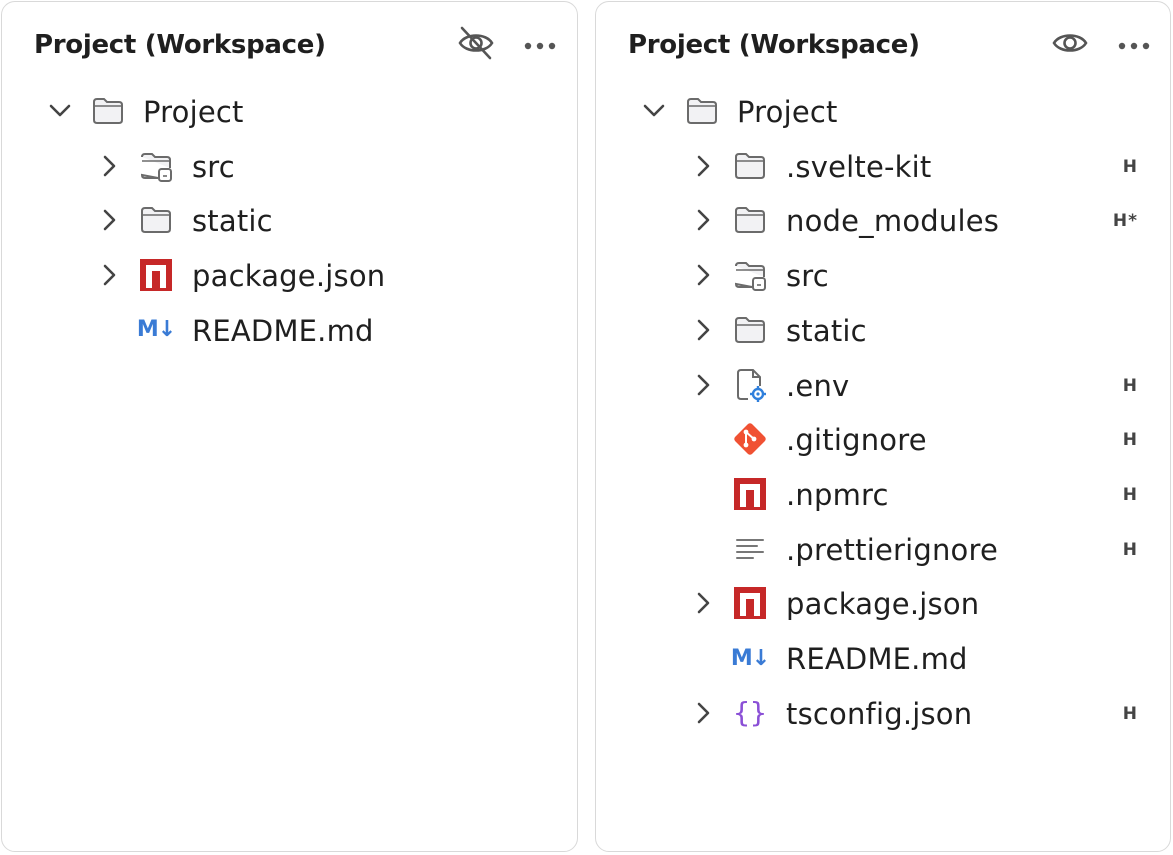 Image resolution: width=1173 pixels, height=855 pixels. I want to click on tree-item: .prettierignore H, so click(883, 549).